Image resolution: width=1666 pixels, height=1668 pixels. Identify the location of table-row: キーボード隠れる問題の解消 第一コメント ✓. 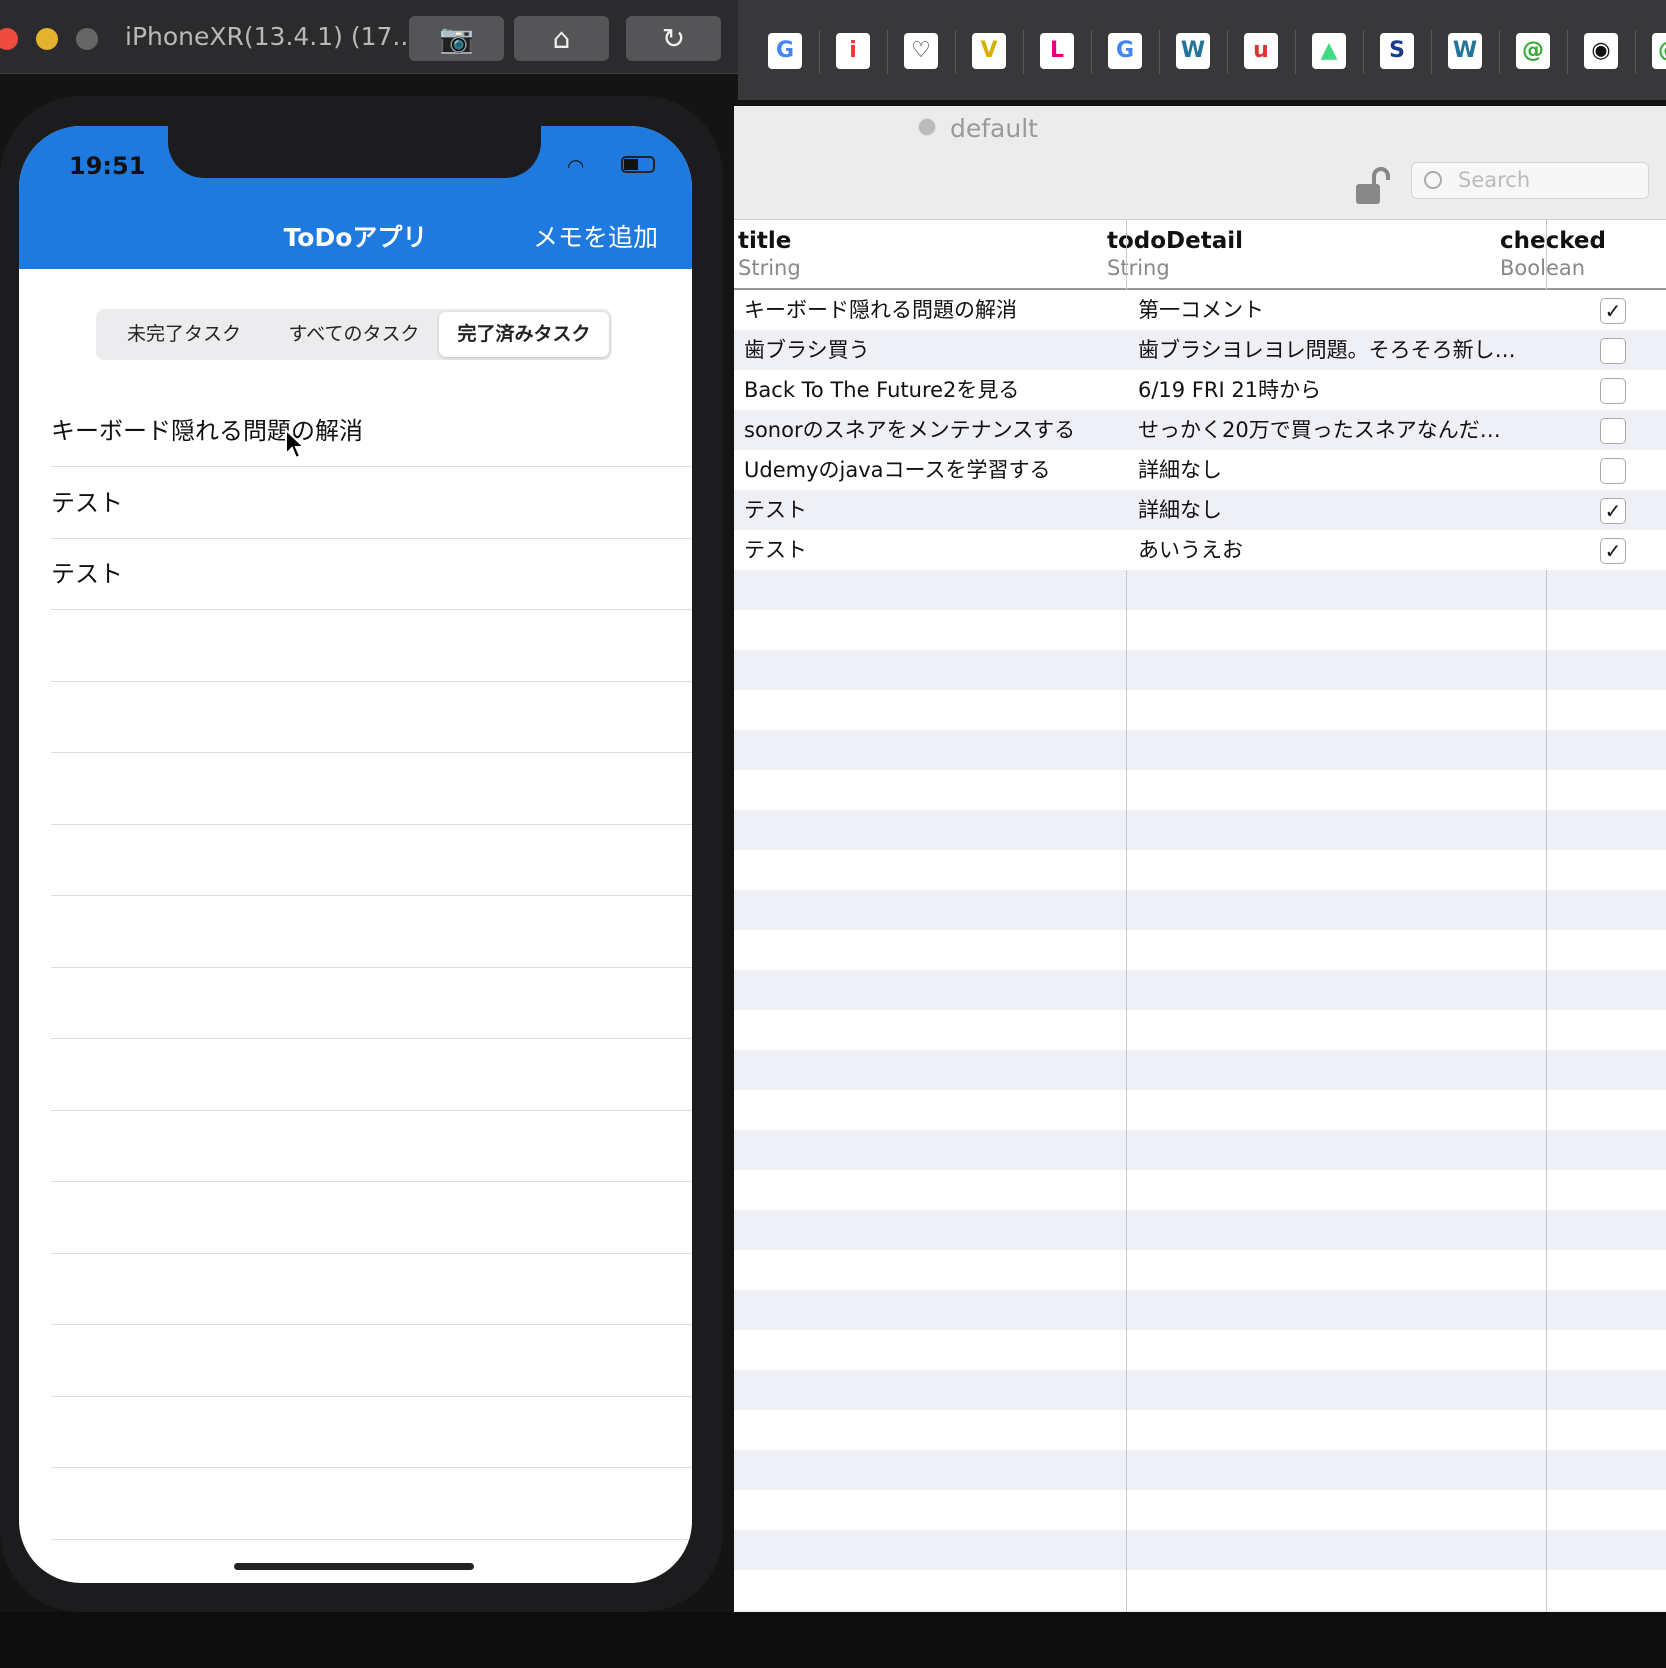
(1200, 310).